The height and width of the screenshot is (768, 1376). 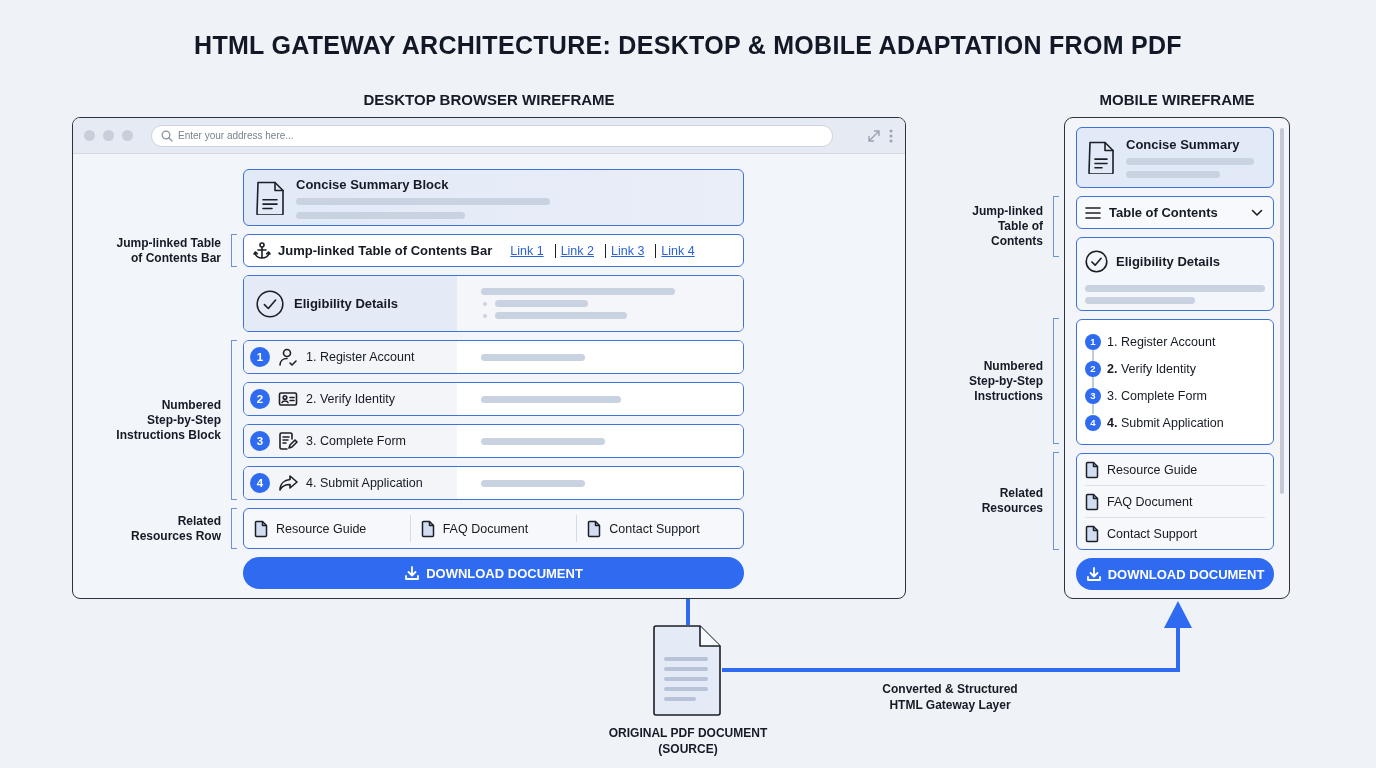 What do you see at coordinates (688, 612) in the screenshot?
I see `connector-line` at bounding box center [688, 612].